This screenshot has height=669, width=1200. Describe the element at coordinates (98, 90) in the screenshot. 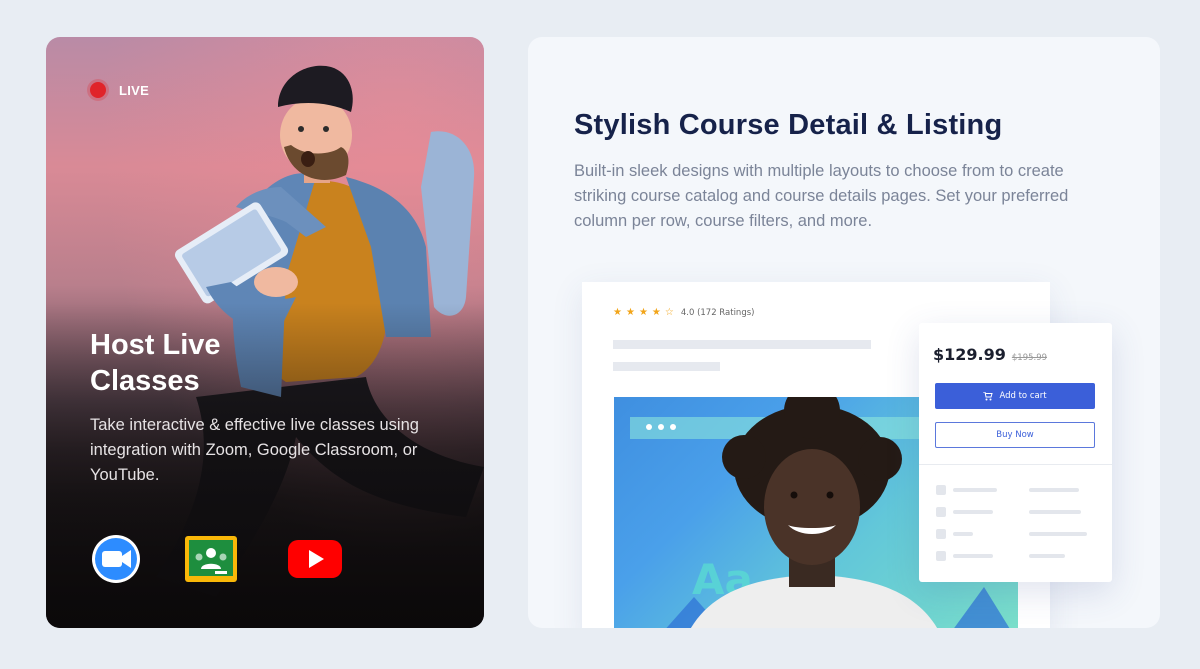

I see `live-record-icon` at that location.